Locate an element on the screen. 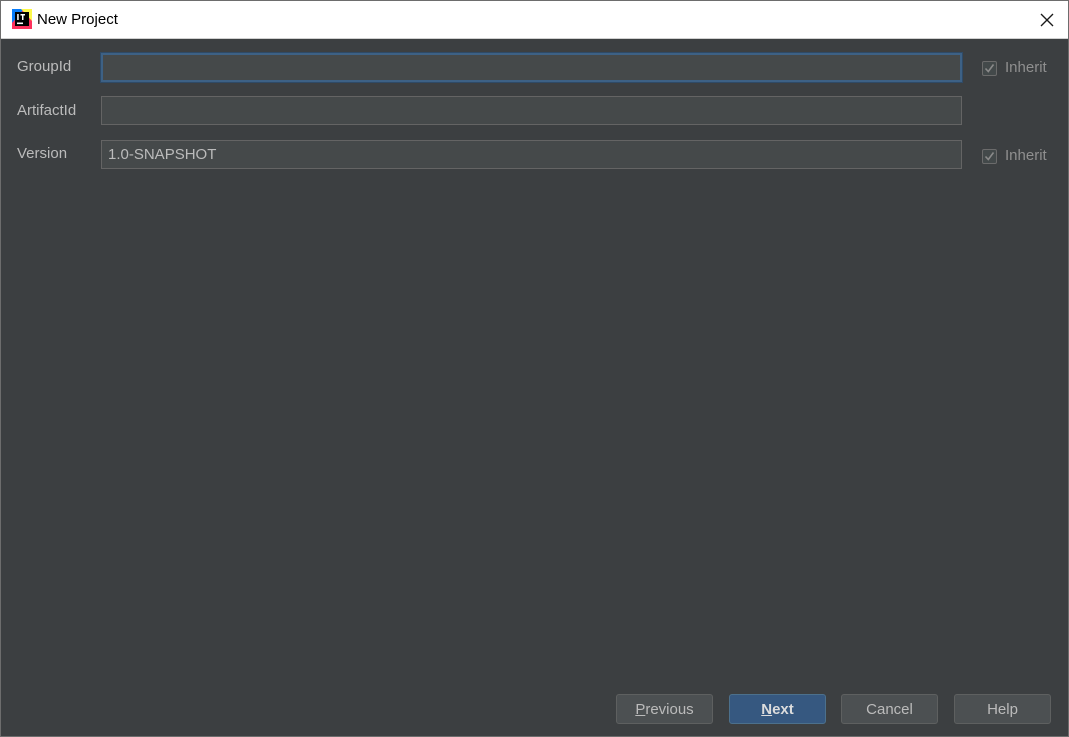 The image size is (1069, 737). previous-mnemonic: P is located at coordinates (640, 709).